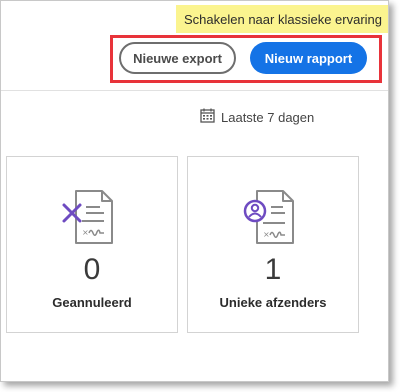 The image size is (400, 392). What do you see at coordinates (194, 90) in the screenshot?
I see `header-divider` at bounding box center [194, 90].